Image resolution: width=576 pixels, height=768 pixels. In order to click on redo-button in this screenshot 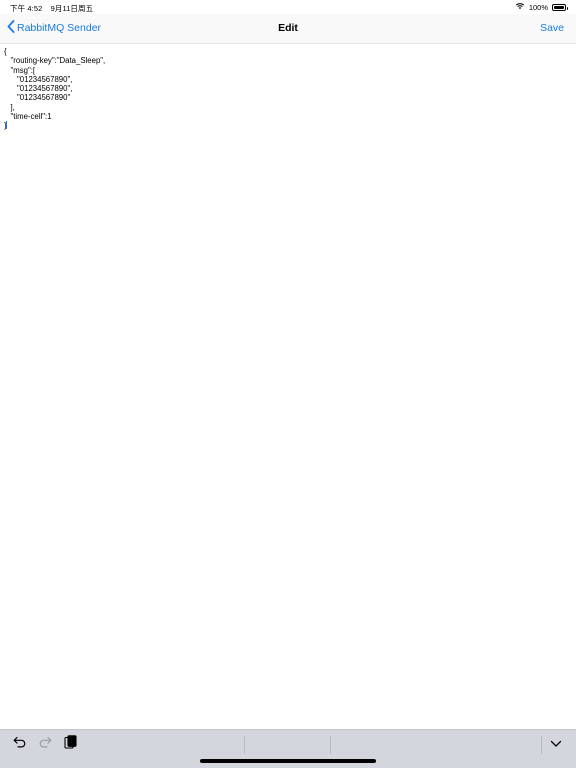, I will do `click(45, 744)`.